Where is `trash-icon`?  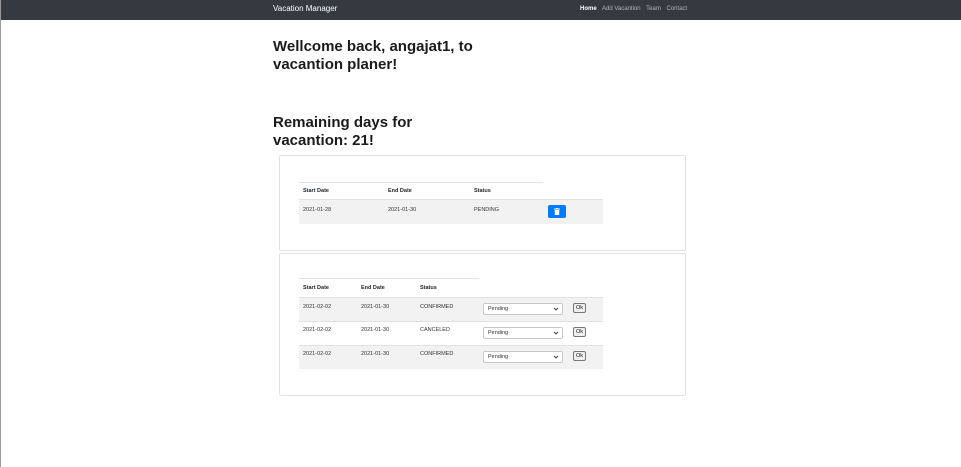 trash-icon is located at coordinates (557, 211).